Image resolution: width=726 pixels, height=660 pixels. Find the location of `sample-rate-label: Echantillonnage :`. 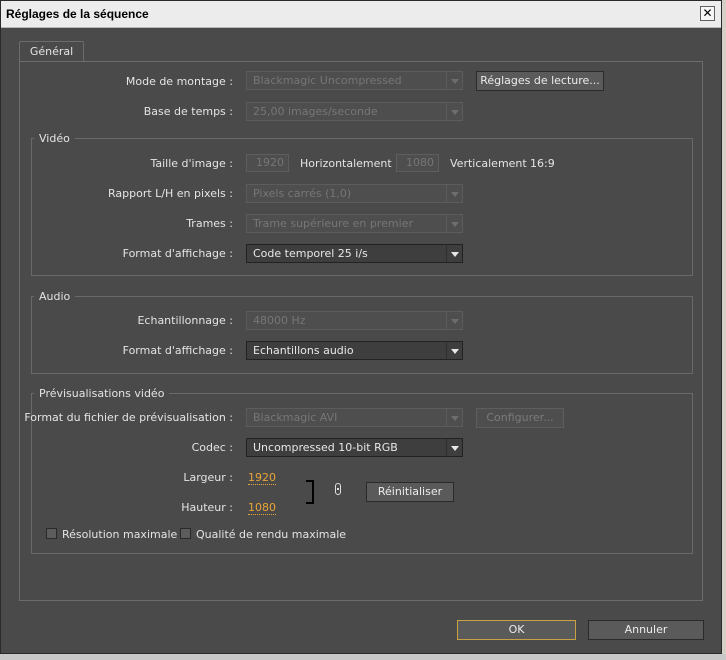

sample-rate-label: Echantillonnage : is located at coordinates (185, 320).